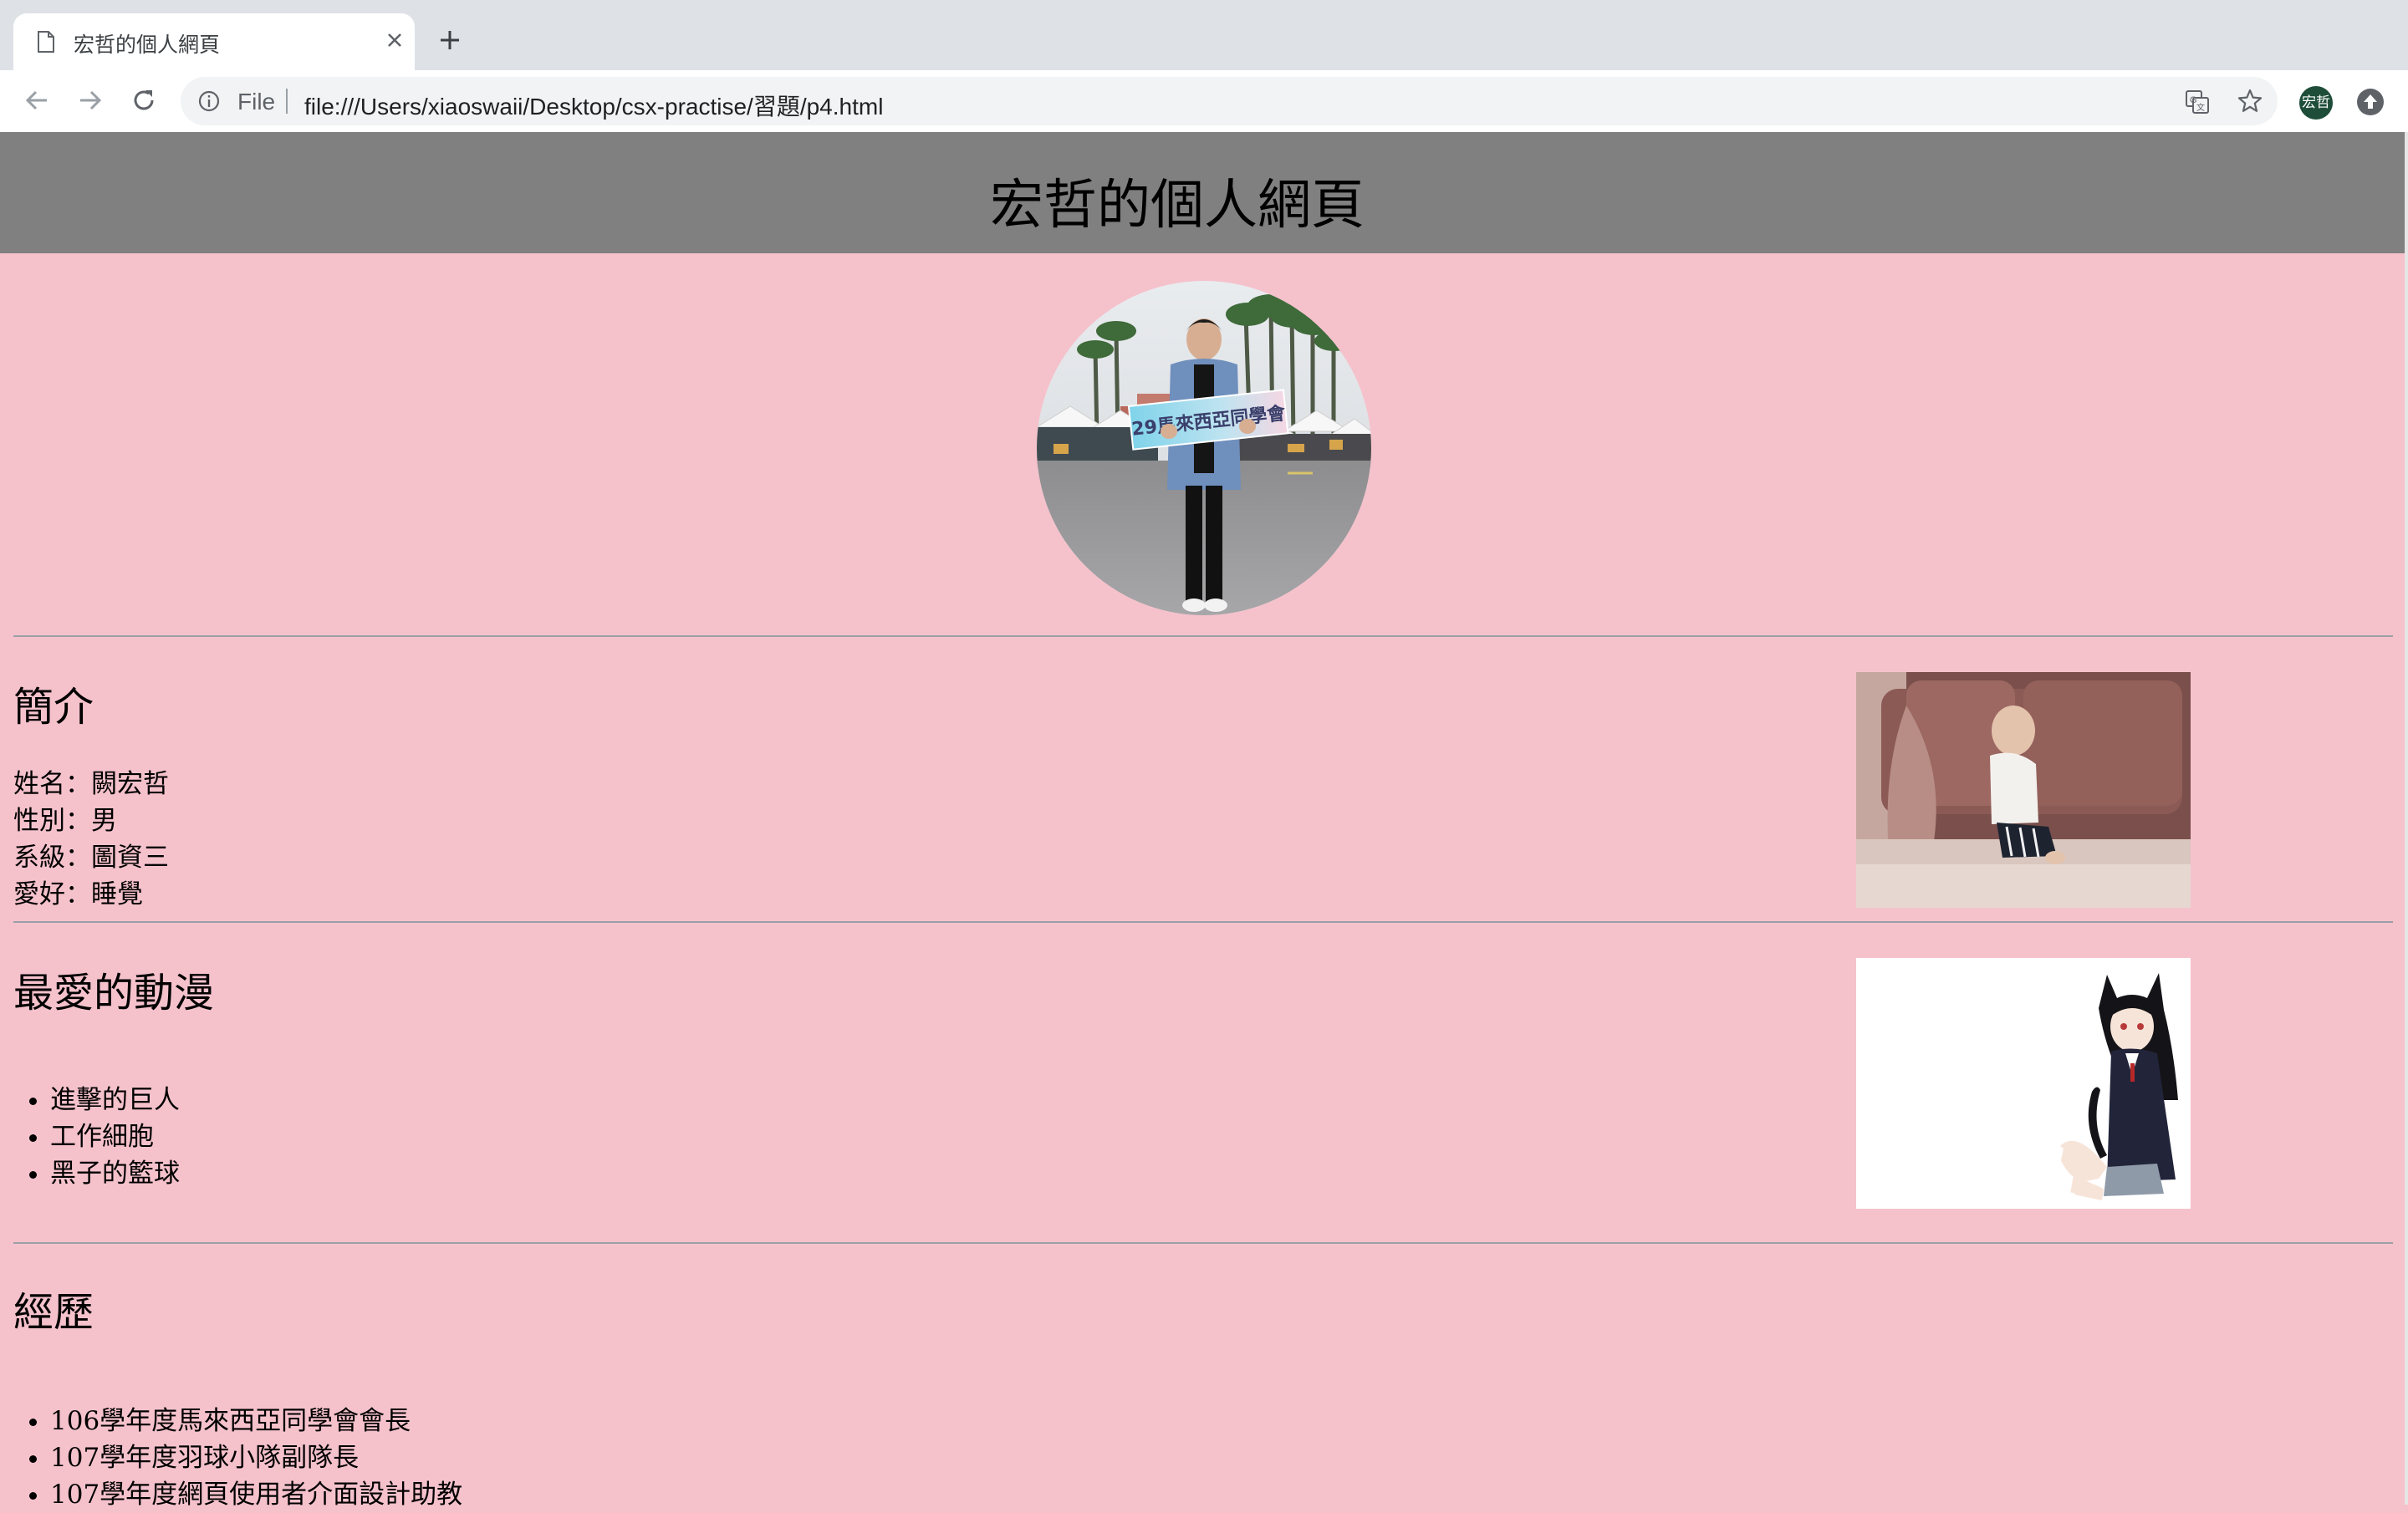 The width and height of the screenshot is (2408, 1513). Describe the element at coordinates (91, 858) in the screenshot. I see `intro-department: 系級：圖資三` at that location.